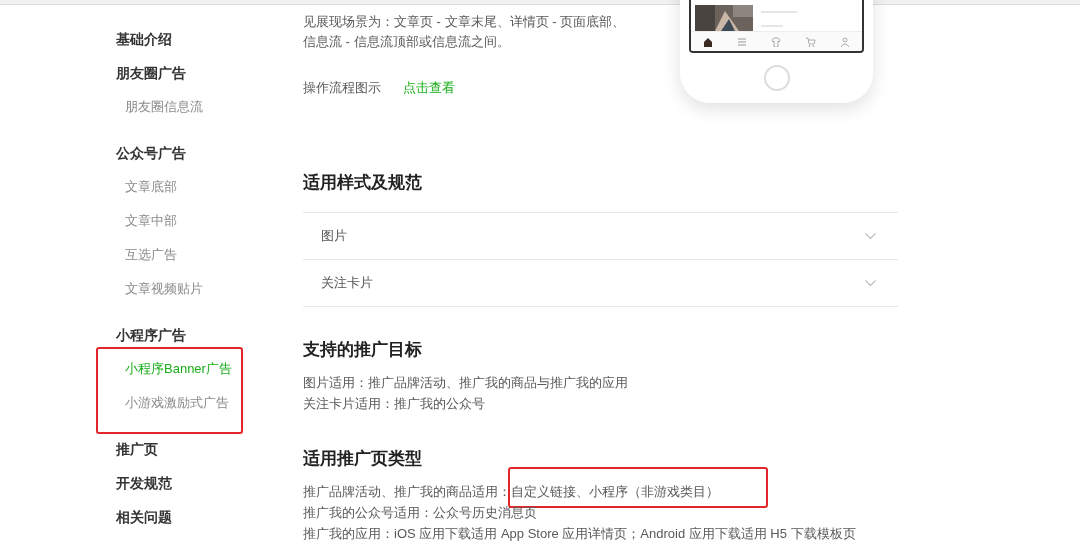 The height and width of the screenshot is (553, 1080). I want to click on body-text: 见展现场景为：文章页 - 文章末尾、详情页 - 页面底部、, so click(464, 22).